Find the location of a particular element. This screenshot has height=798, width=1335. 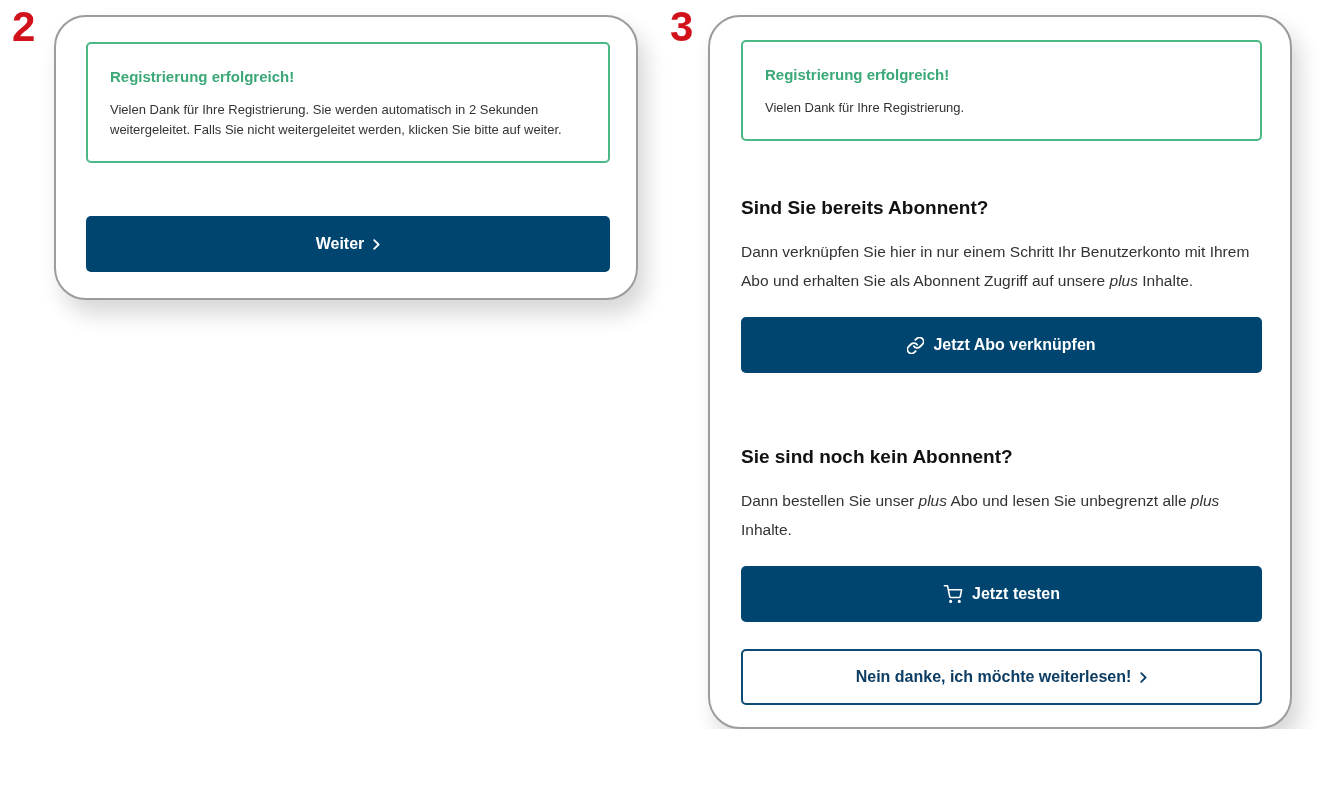

link-icon is located at coordinates (916, 345).